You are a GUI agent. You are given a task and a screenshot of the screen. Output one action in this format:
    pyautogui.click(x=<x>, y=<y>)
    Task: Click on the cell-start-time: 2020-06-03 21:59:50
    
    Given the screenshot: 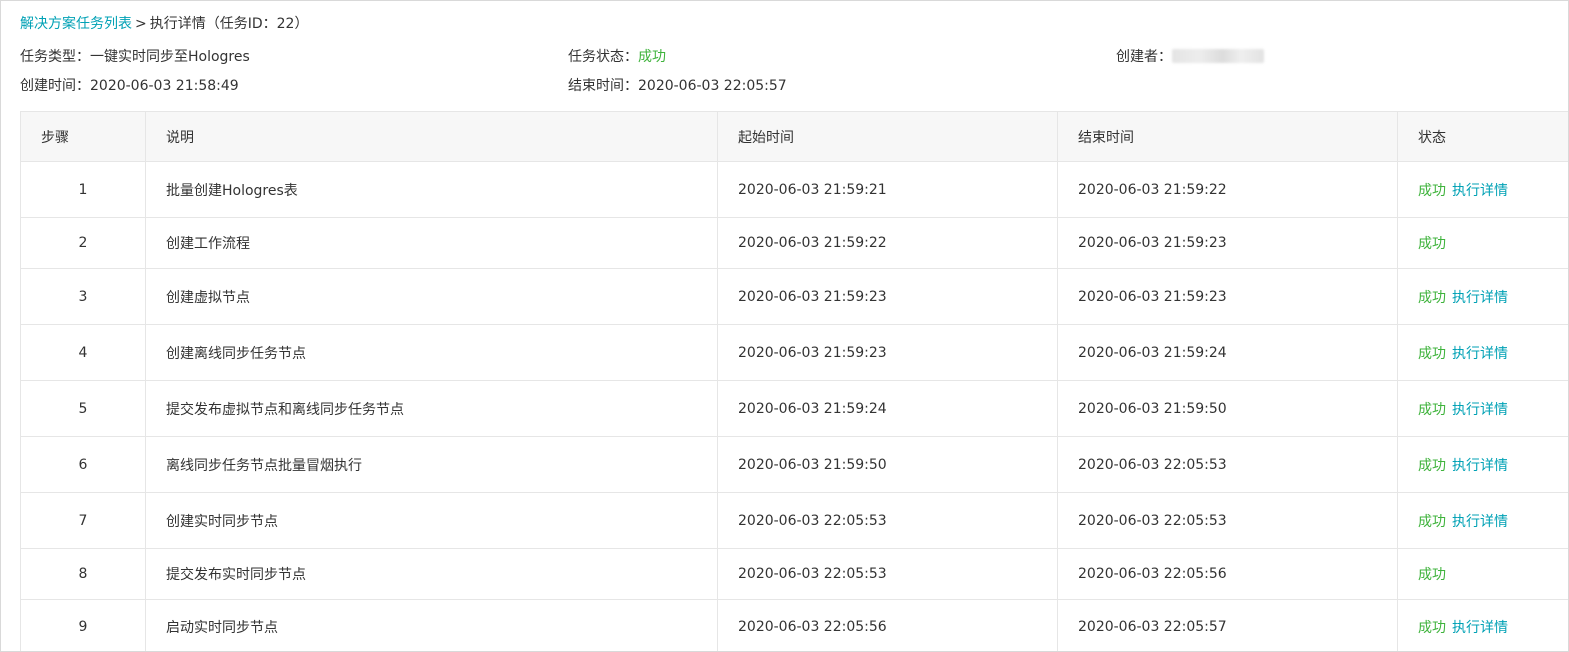 What is the action you would take?
    pyautogui.click(x=887, y=464)
    